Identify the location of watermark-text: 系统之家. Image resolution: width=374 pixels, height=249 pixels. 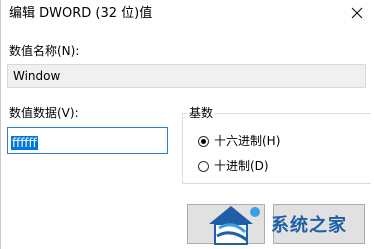
(309, 225).